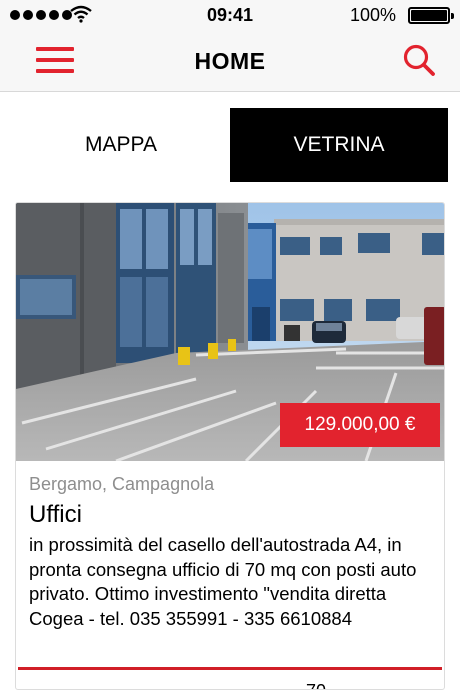 This screenshot has width=460, height=690. I want to click on view-tabs: MAPPA VETRINA, so click(230, 145).